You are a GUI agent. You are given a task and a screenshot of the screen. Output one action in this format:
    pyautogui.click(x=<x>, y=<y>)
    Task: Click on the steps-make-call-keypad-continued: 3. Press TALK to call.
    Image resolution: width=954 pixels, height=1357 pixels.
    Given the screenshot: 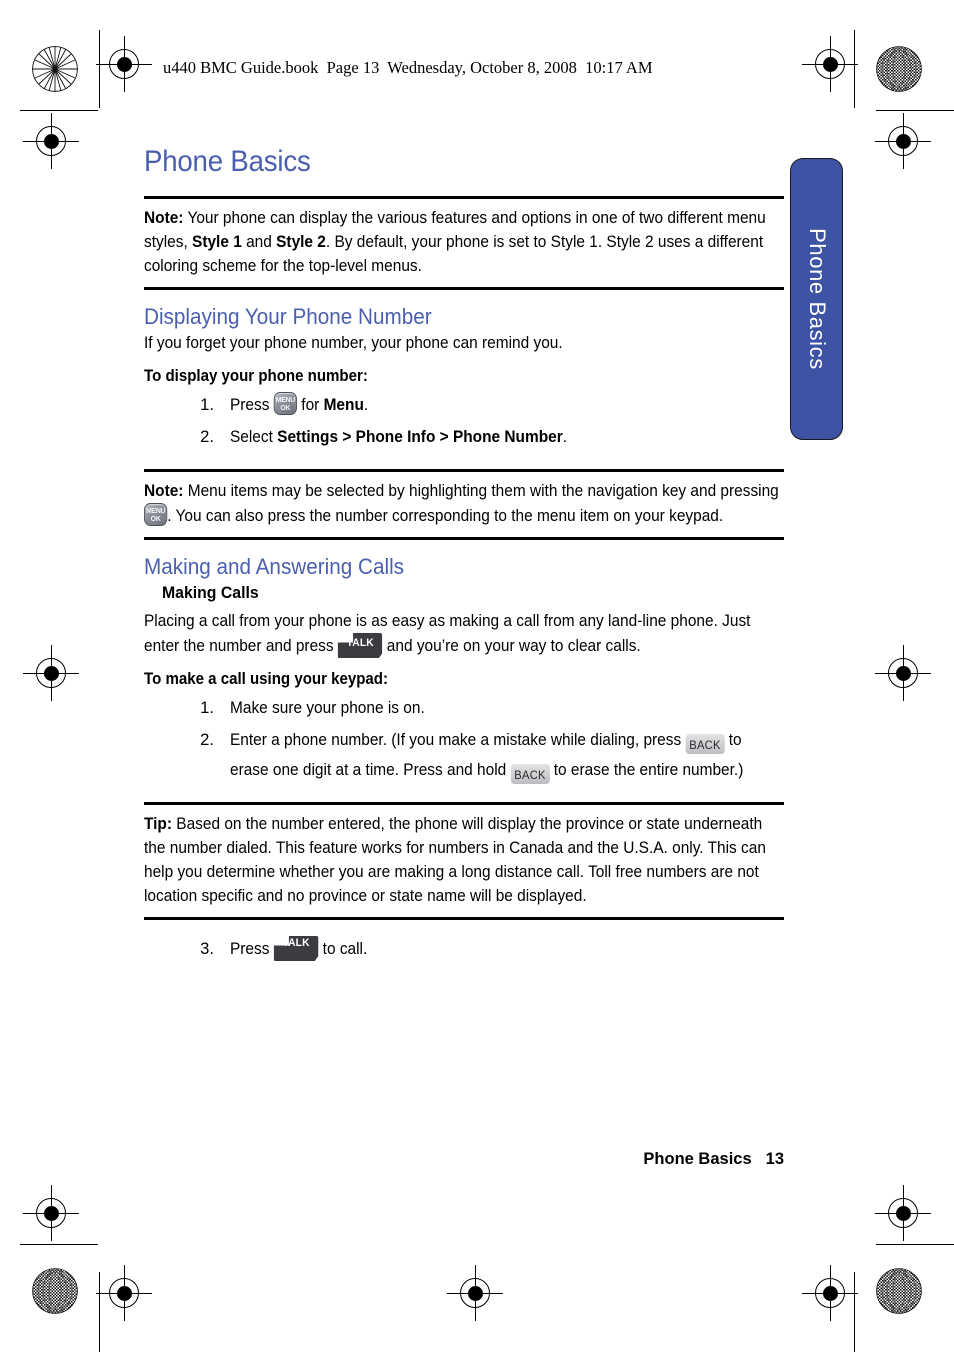 What is the action you would take?
    pyautogui.click(x=464, y=949)
    